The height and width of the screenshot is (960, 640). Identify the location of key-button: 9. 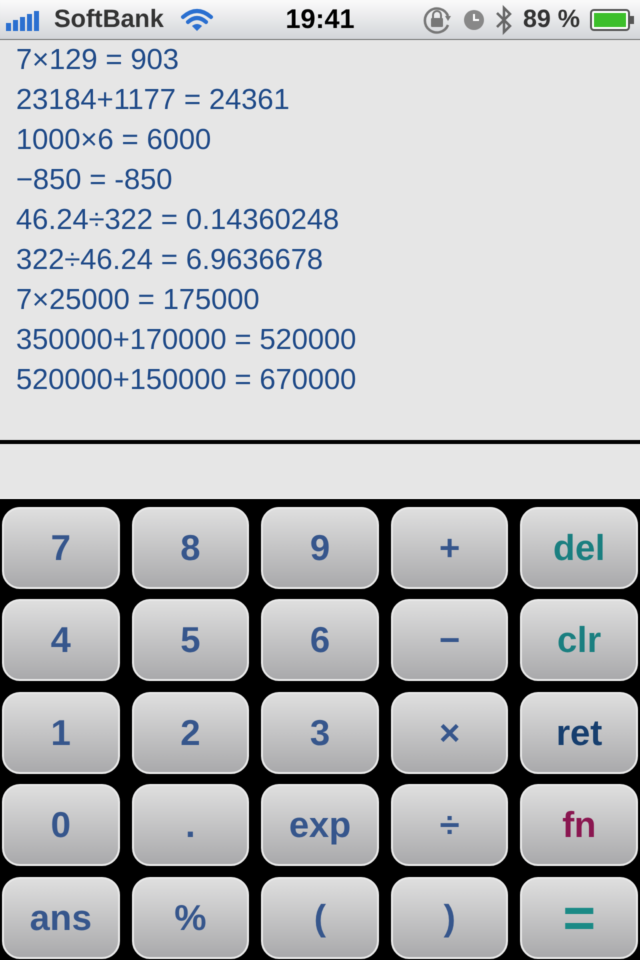
(320, 548).